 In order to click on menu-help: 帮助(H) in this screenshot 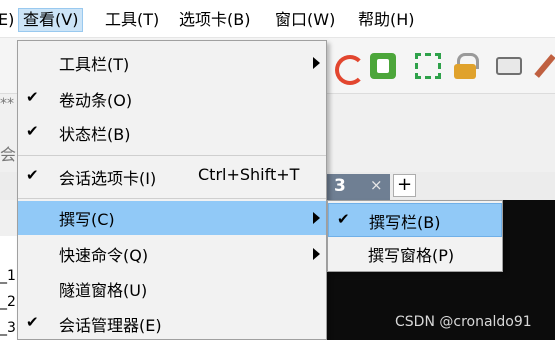, I will do `click(386, 20)`.